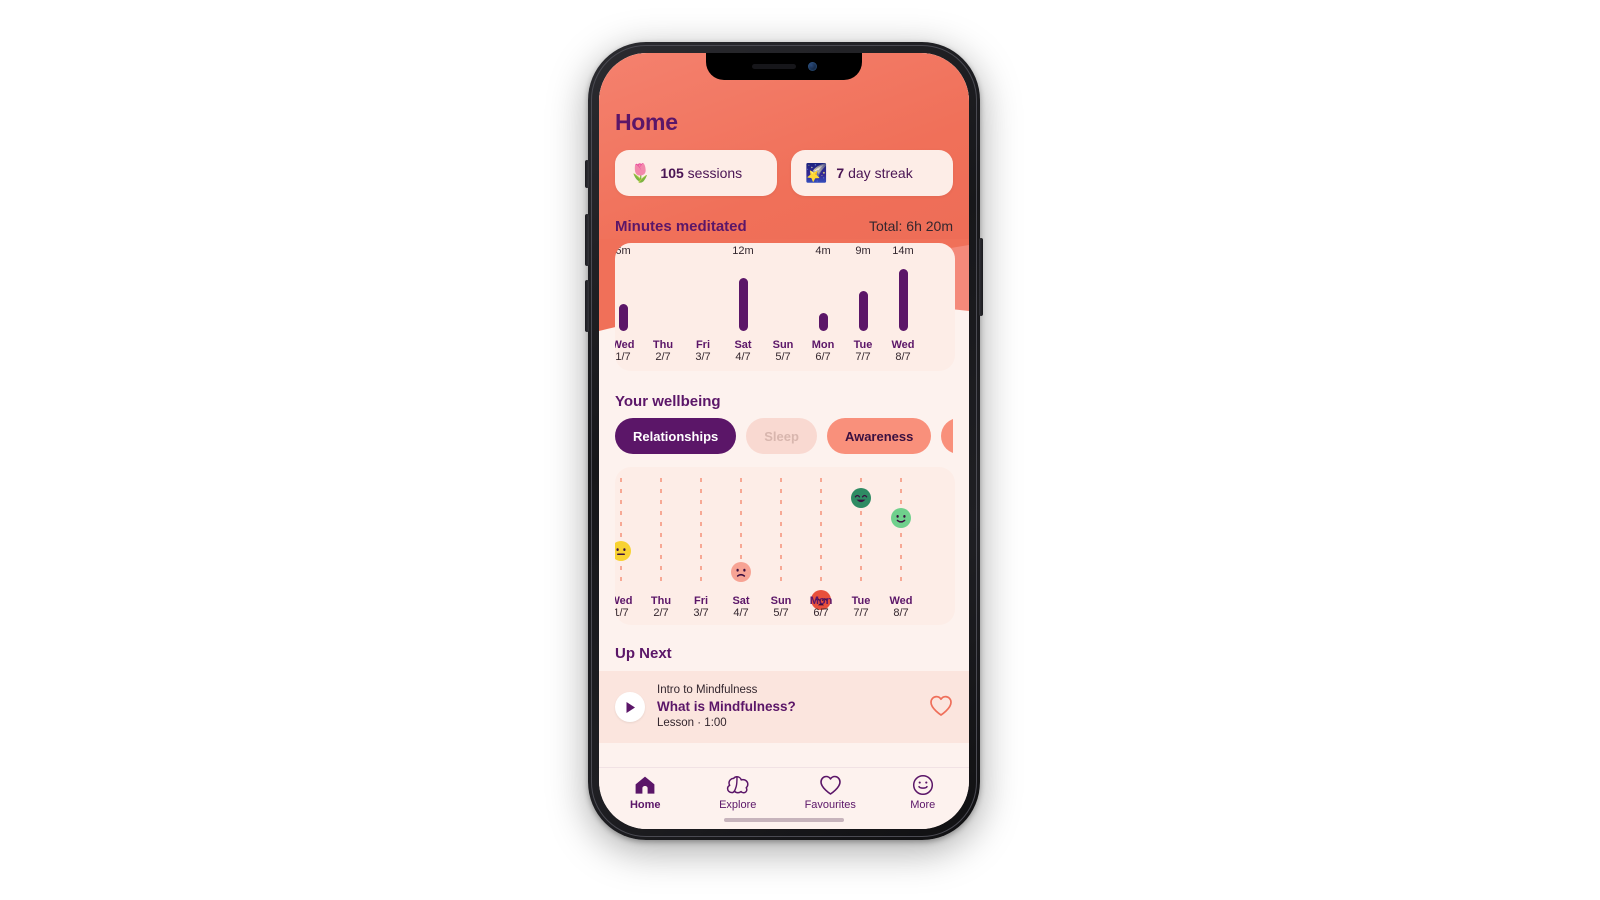 The height and width of the screenshot is (900, 1600). I want to click on mood-column: Thu 2/7, so click(661, 546).